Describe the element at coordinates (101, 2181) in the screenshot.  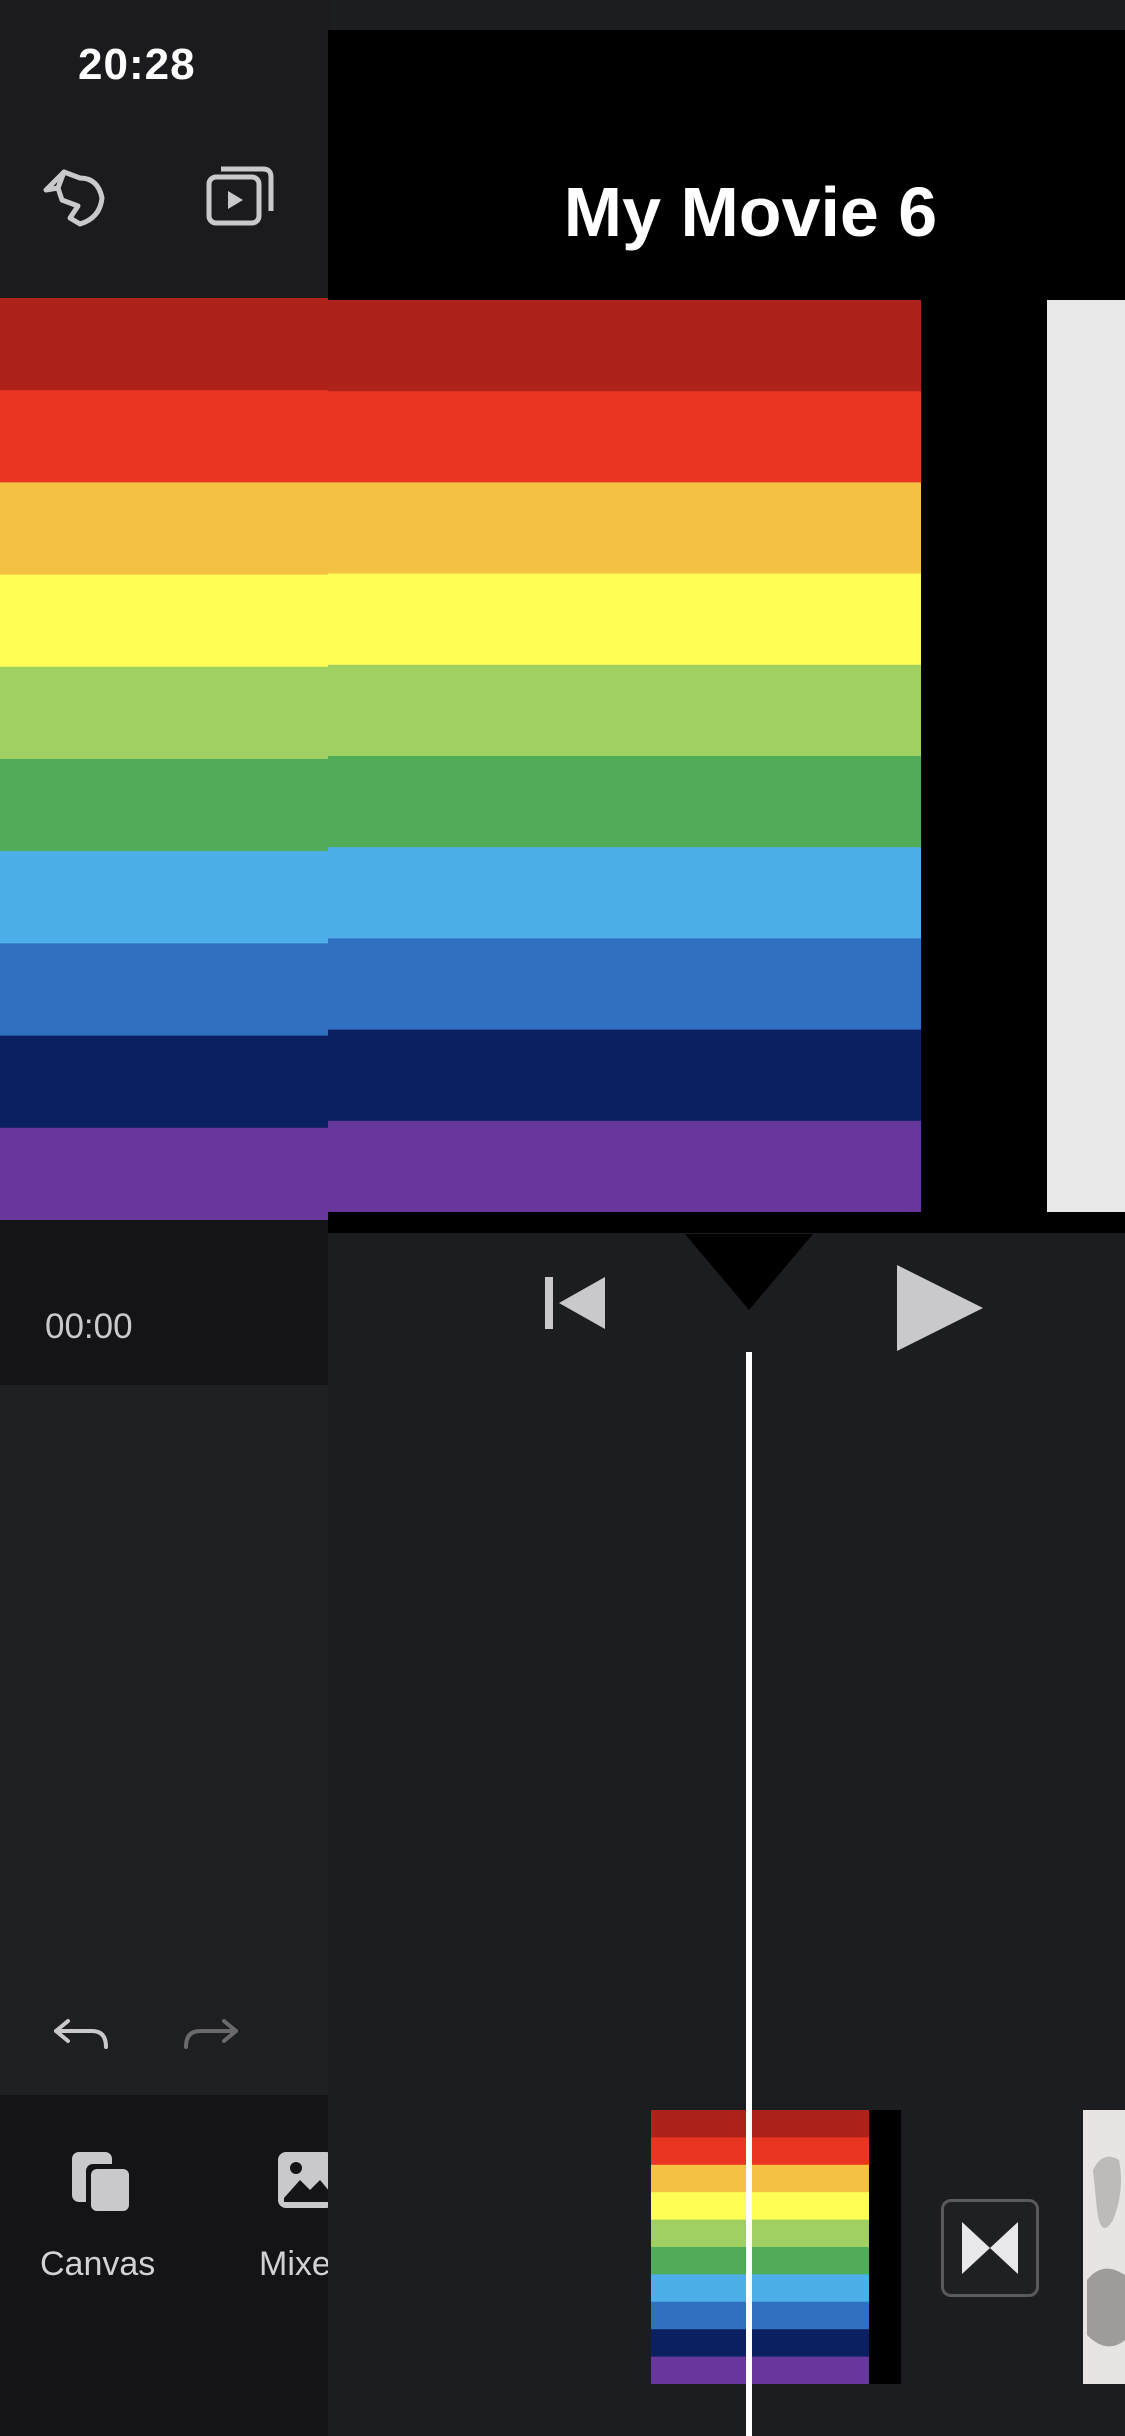
I see `canvas-icon` at that location.